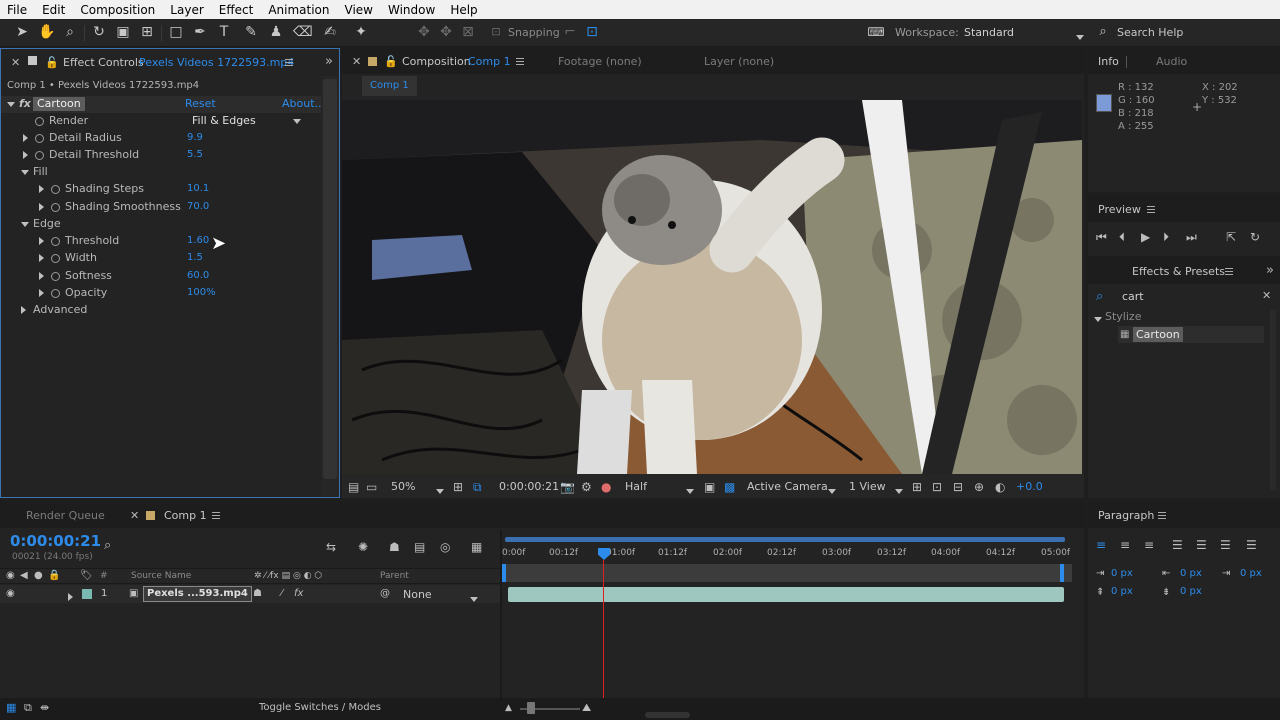 The image size is (1280, 720). I want to click on label-icon: 🏷, so click(86, 576).